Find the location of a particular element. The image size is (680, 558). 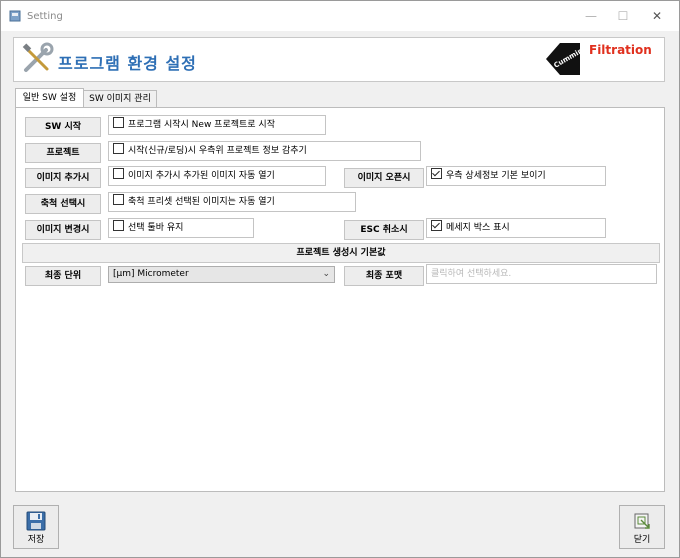

esc-cancel-label: ESC 취소시 is located at coordinates (384, 230).